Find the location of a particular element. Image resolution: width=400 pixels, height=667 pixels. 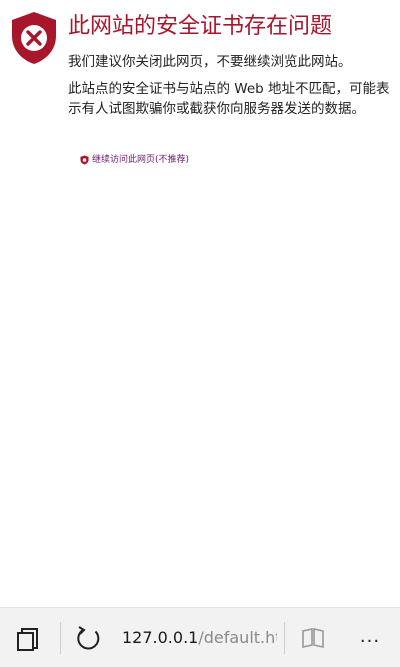

refresh-icon is located at coordinates (89, 638).